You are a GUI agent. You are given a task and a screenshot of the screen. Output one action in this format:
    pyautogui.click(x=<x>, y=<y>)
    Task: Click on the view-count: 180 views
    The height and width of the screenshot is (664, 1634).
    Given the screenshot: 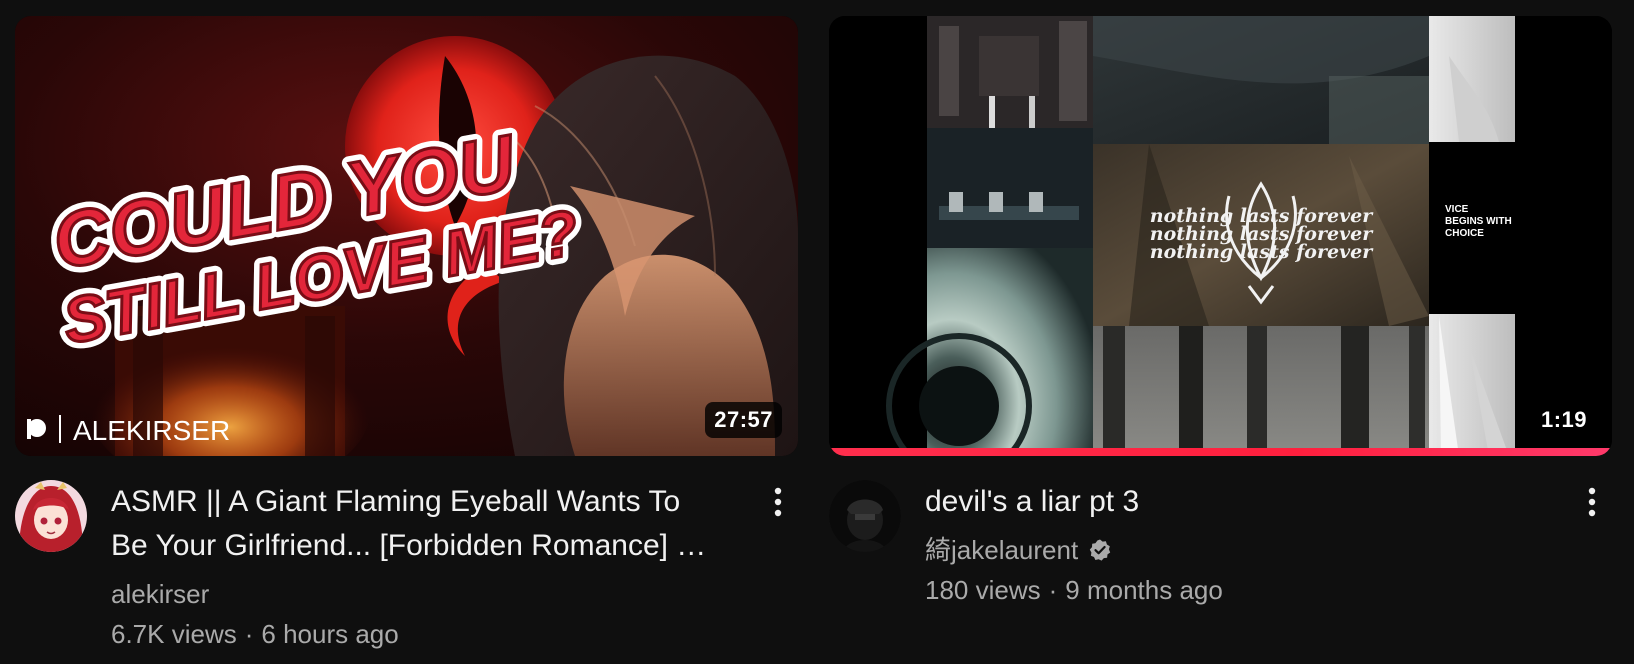 What is the action you would take?
    pyautogui.click(x=983, y=590)
    